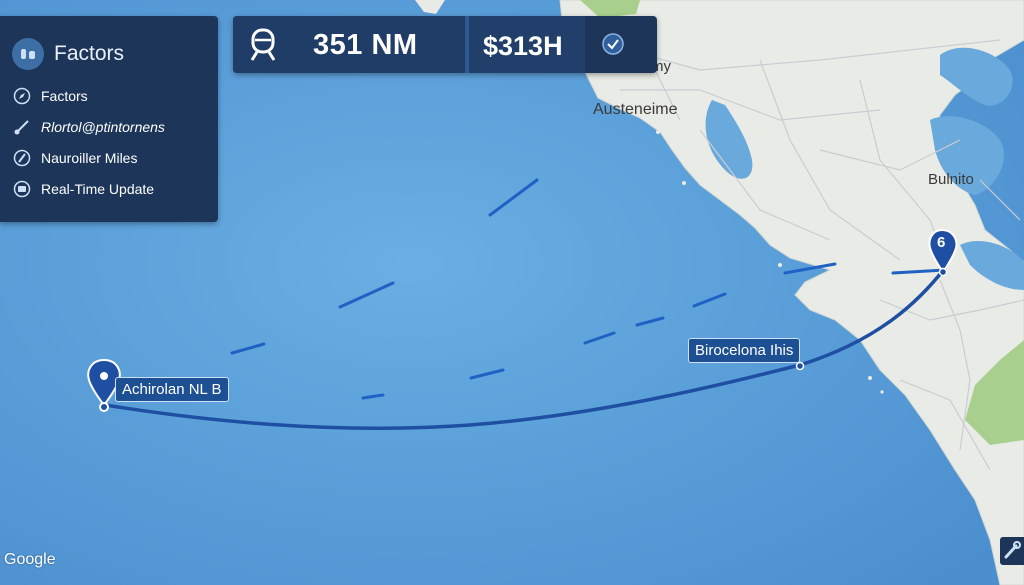 This screenshot has height=585, width=1024. I want to click on map-tools-button, so click(1012, 551).